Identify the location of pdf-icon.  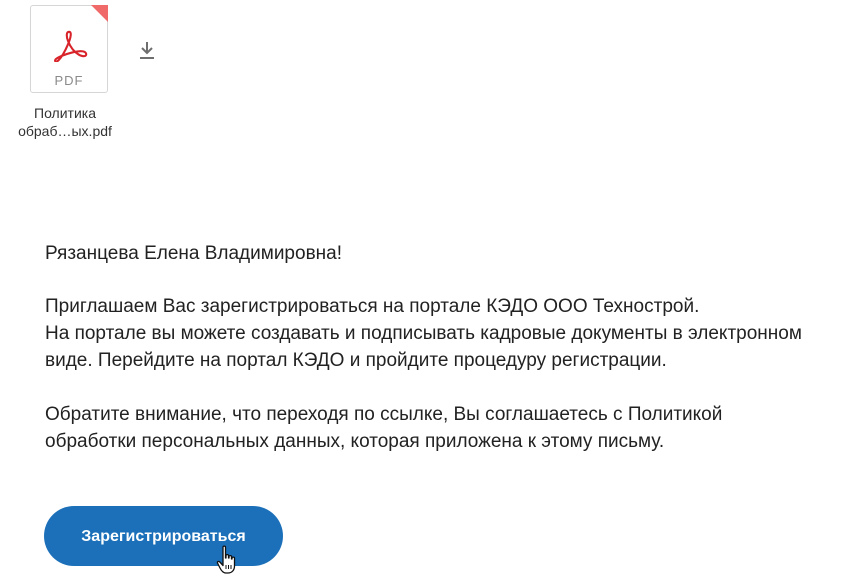
(71, 46).